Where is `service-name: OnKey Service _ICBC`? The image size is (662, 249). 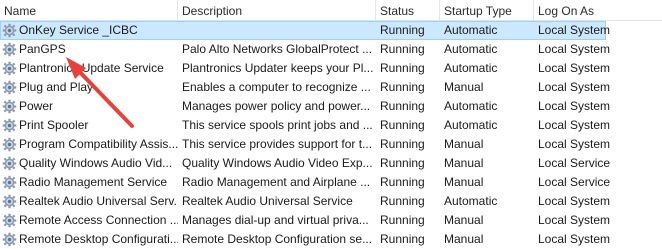 service-name: OnKey Service _ICBC is located at coordinates (89, 30).